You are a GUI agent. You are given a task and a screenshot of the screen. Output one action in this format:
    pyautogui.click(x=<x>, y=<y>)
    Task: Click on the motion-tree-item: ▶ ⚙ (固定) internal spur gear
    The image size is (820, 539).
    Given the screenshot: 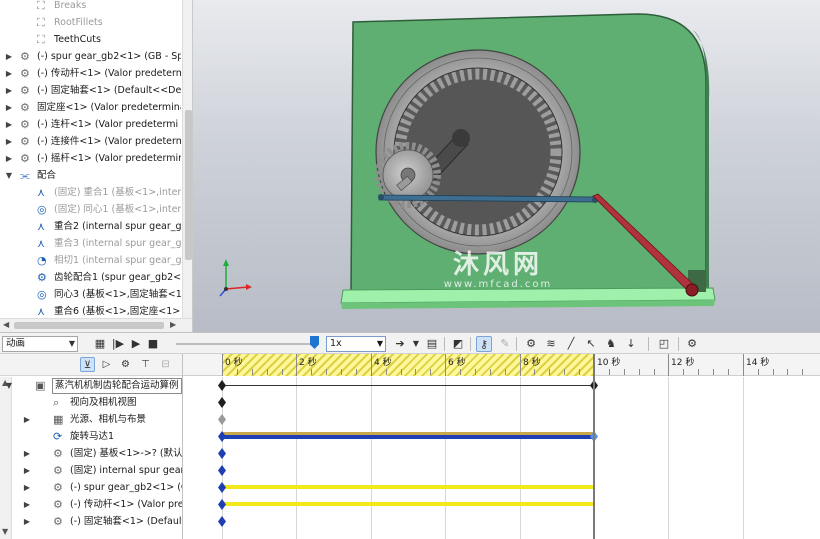 What is the action you would take?
    pyautogui.click(x=91, y=470)
    